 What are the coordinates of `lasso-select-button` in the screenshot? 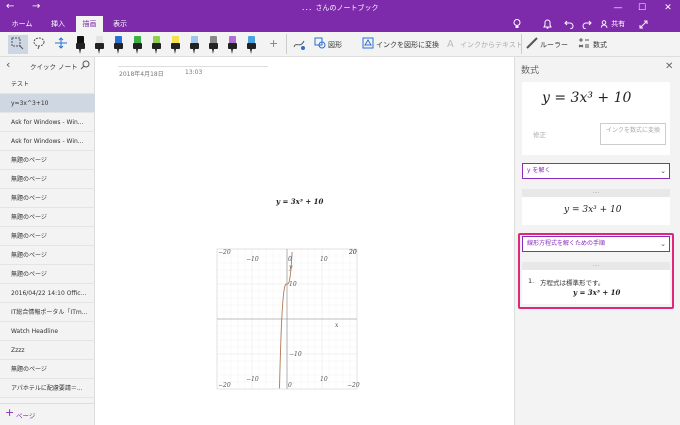 It's located at (18, 44).